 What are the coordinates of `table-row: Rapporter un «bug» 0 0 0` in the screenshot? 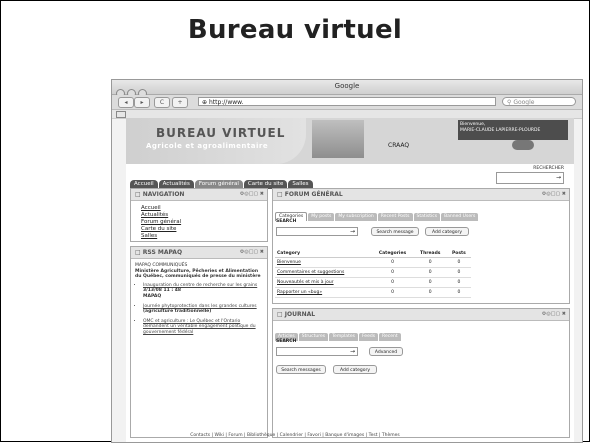 It's located at (373, 292).